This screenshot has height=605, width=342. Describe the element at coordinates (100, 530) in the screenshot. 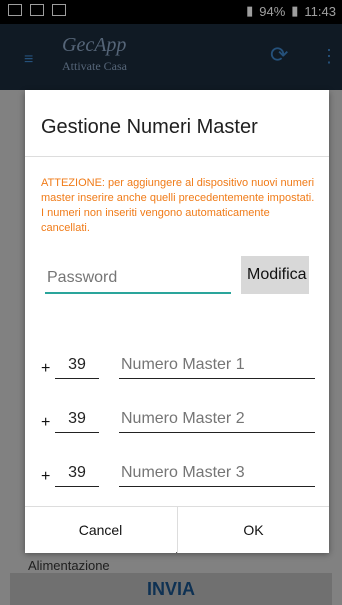

I see `cancel-button: Cancel` at that location.